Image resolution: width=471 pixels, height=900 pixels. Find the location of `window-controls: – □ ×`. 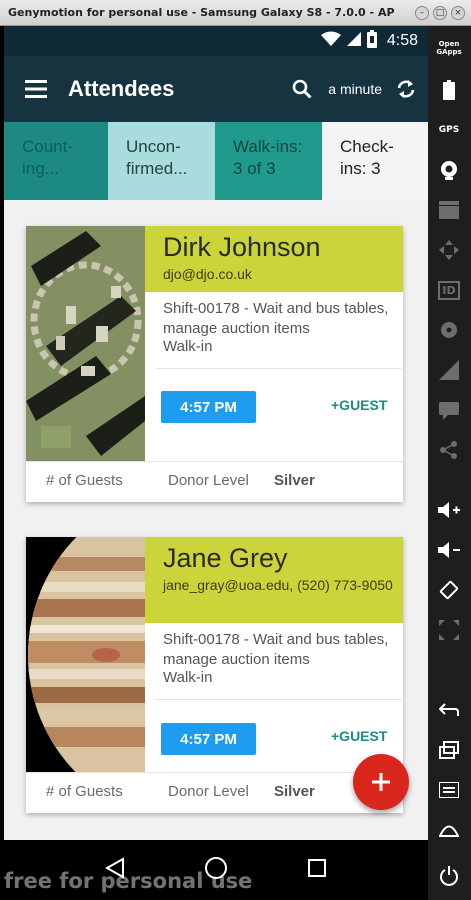

window-controls: – □ × is located at coordinates (440, 13).